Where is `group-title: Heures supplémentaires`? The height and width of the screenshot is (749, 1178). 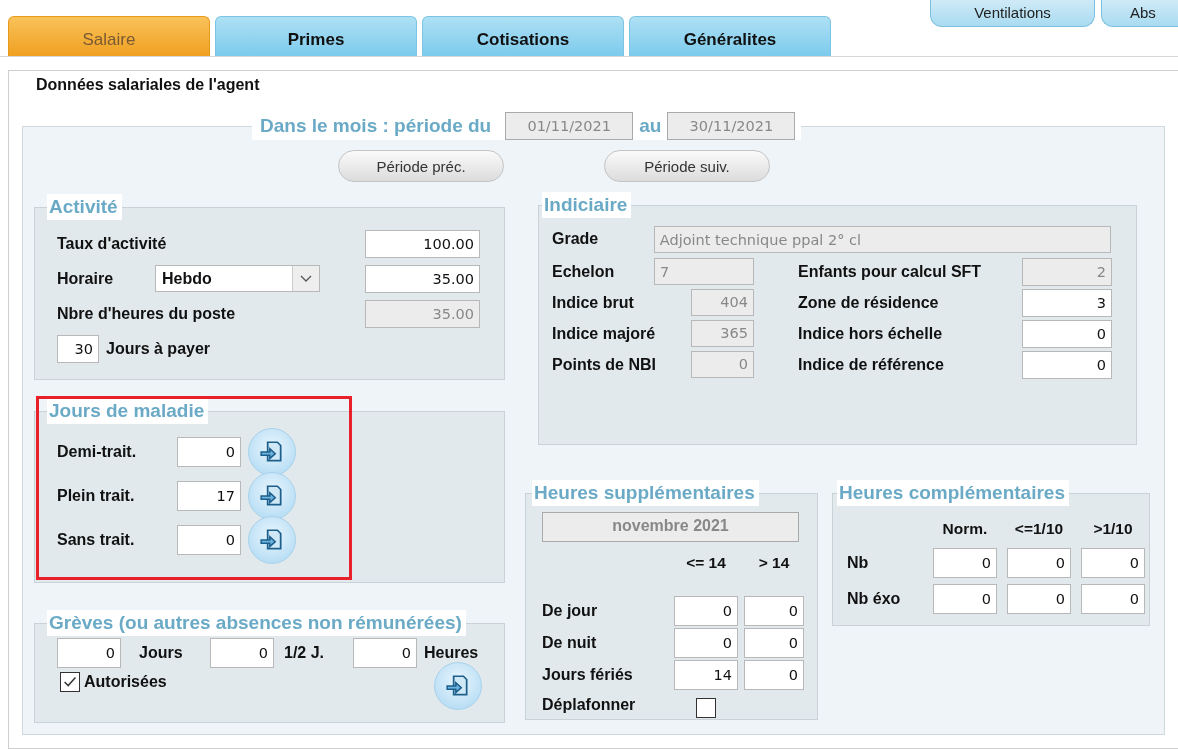
group-title: Heures supplémentaires is located at coordinates (645, 493).